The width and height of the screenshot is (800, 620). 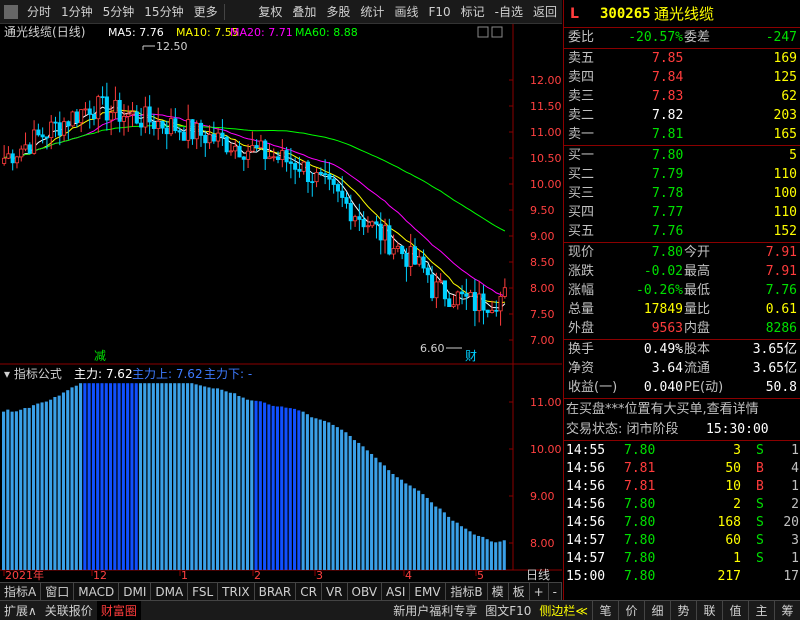 What do you see at coordinates (236, 591) in the screenshot?
I see `tab-trix: TRIX` at bounding box center [236, 591].